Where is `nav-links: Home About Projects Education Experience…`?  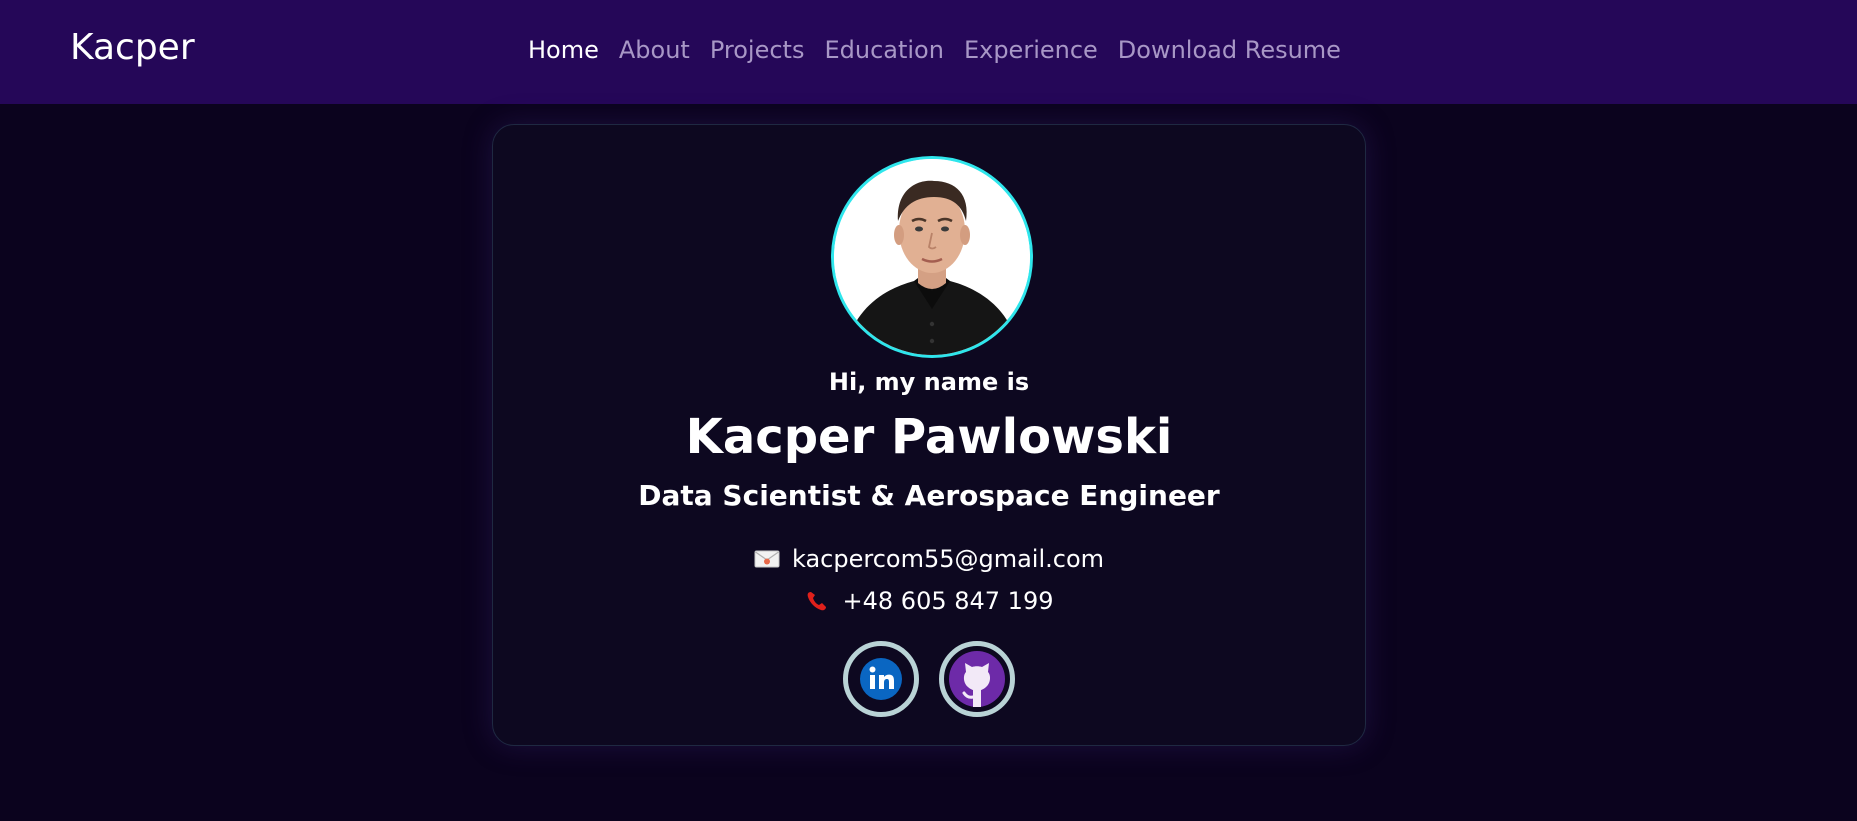
nav-links: Home About Projects Education Experience… is located at coordinates (934, 50).